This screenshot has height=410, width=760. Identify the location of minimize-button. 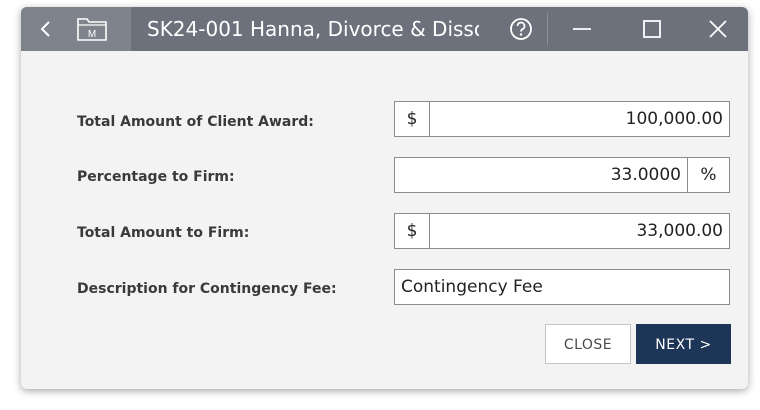
(582, 29).